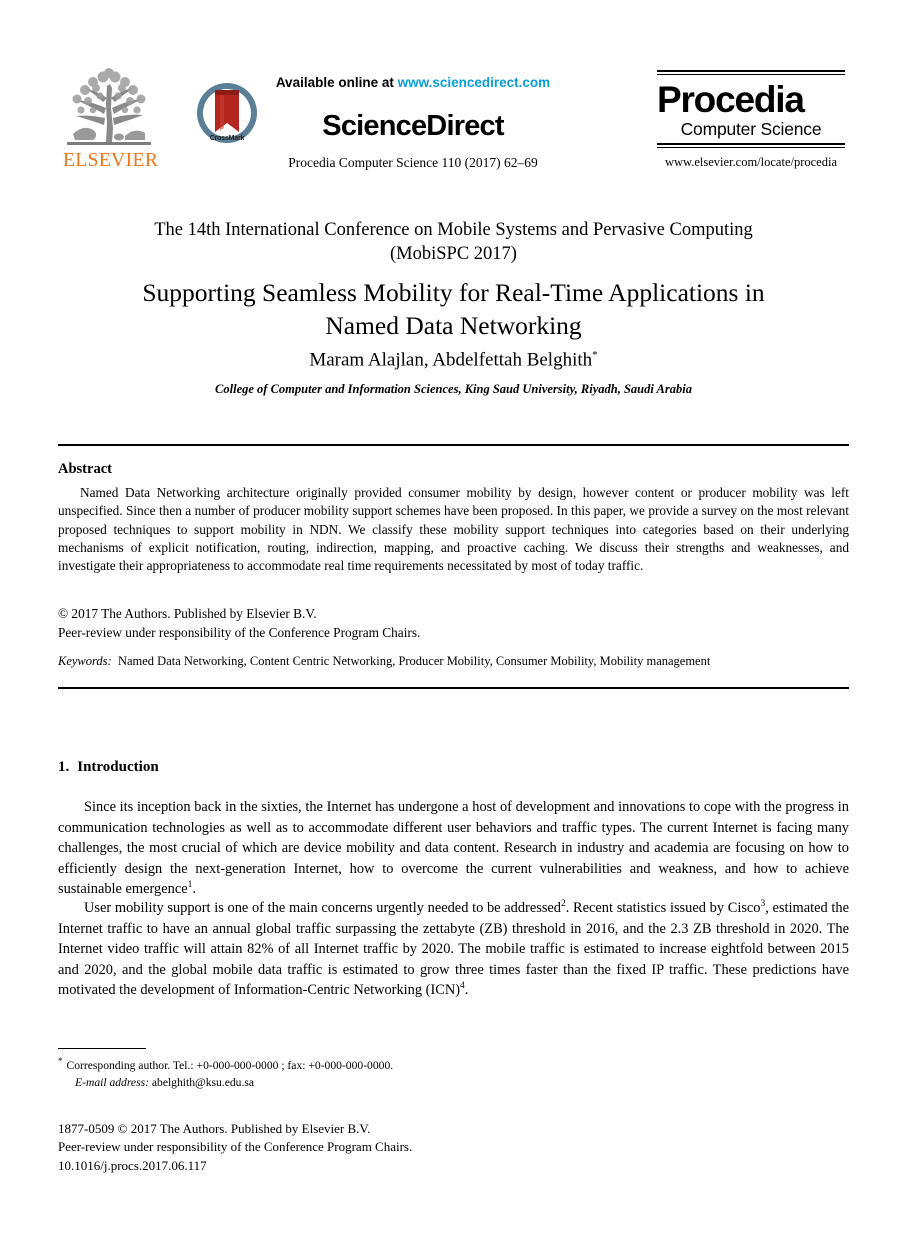 This screenshot has height=1238, width=907. What do you see at coordinates (85, 469) in the screenshot?
I see `abstract-heading: Abstract` at bounding box center [85, 469].